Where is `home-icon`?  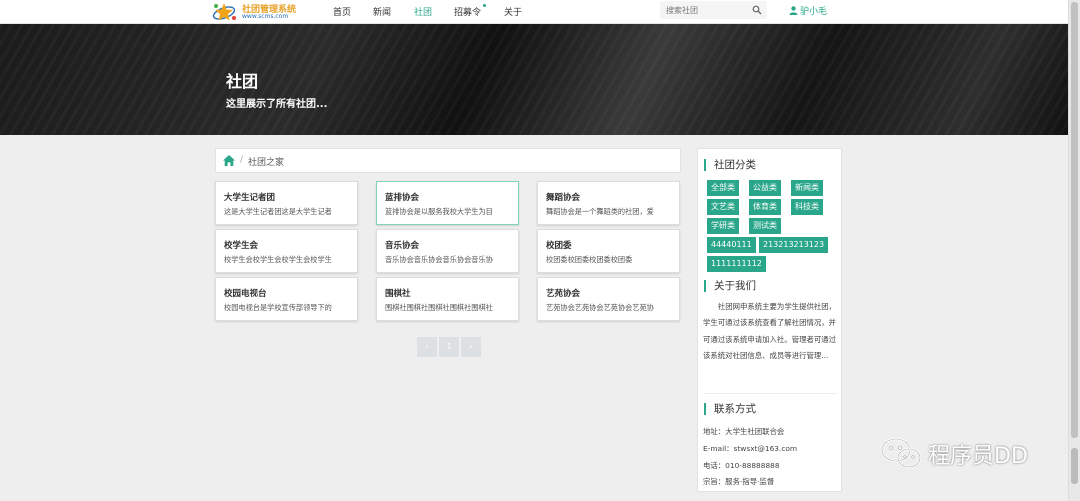 home-icon is located at coordinates (229, 160).